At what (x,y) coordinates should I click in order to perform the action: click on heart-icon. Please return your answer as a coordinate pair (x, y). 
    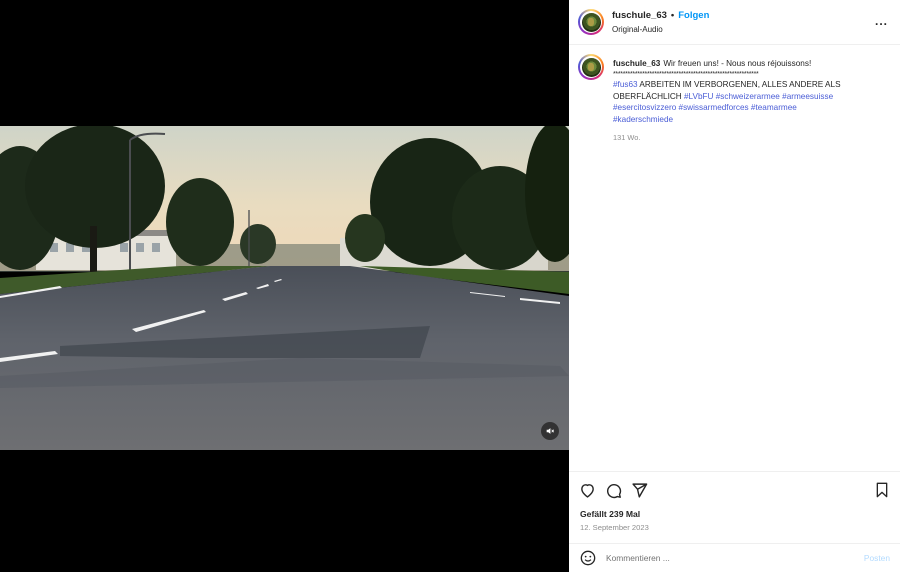
    Looking at the image, I should click on (587, 490).